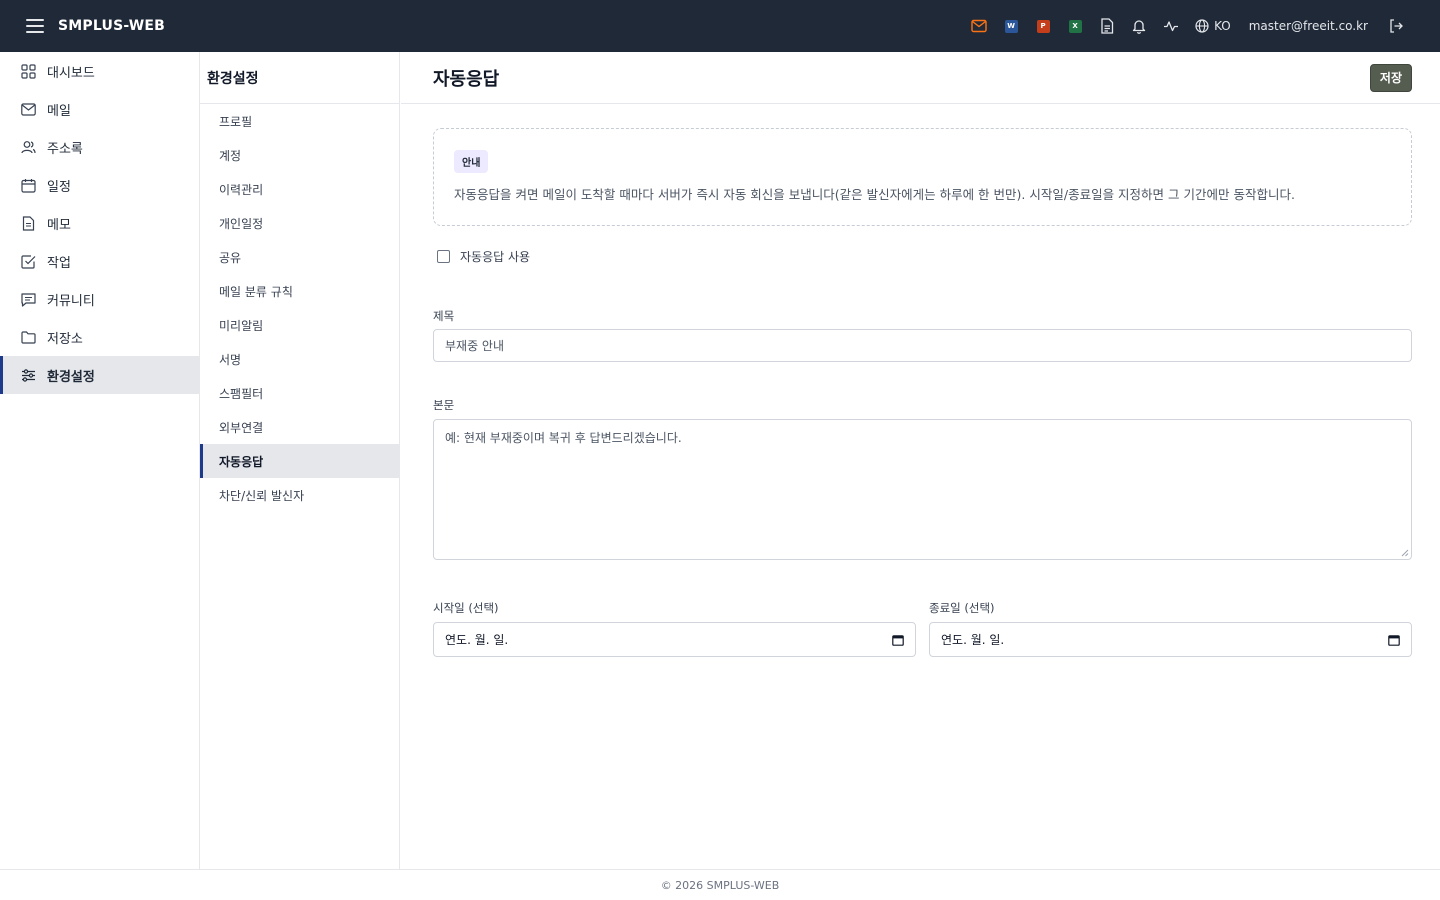  What do you see at coordinates (466, 79) in the screenshot?
I see `page-title: 자동응답` at bounding box center [466, 79].